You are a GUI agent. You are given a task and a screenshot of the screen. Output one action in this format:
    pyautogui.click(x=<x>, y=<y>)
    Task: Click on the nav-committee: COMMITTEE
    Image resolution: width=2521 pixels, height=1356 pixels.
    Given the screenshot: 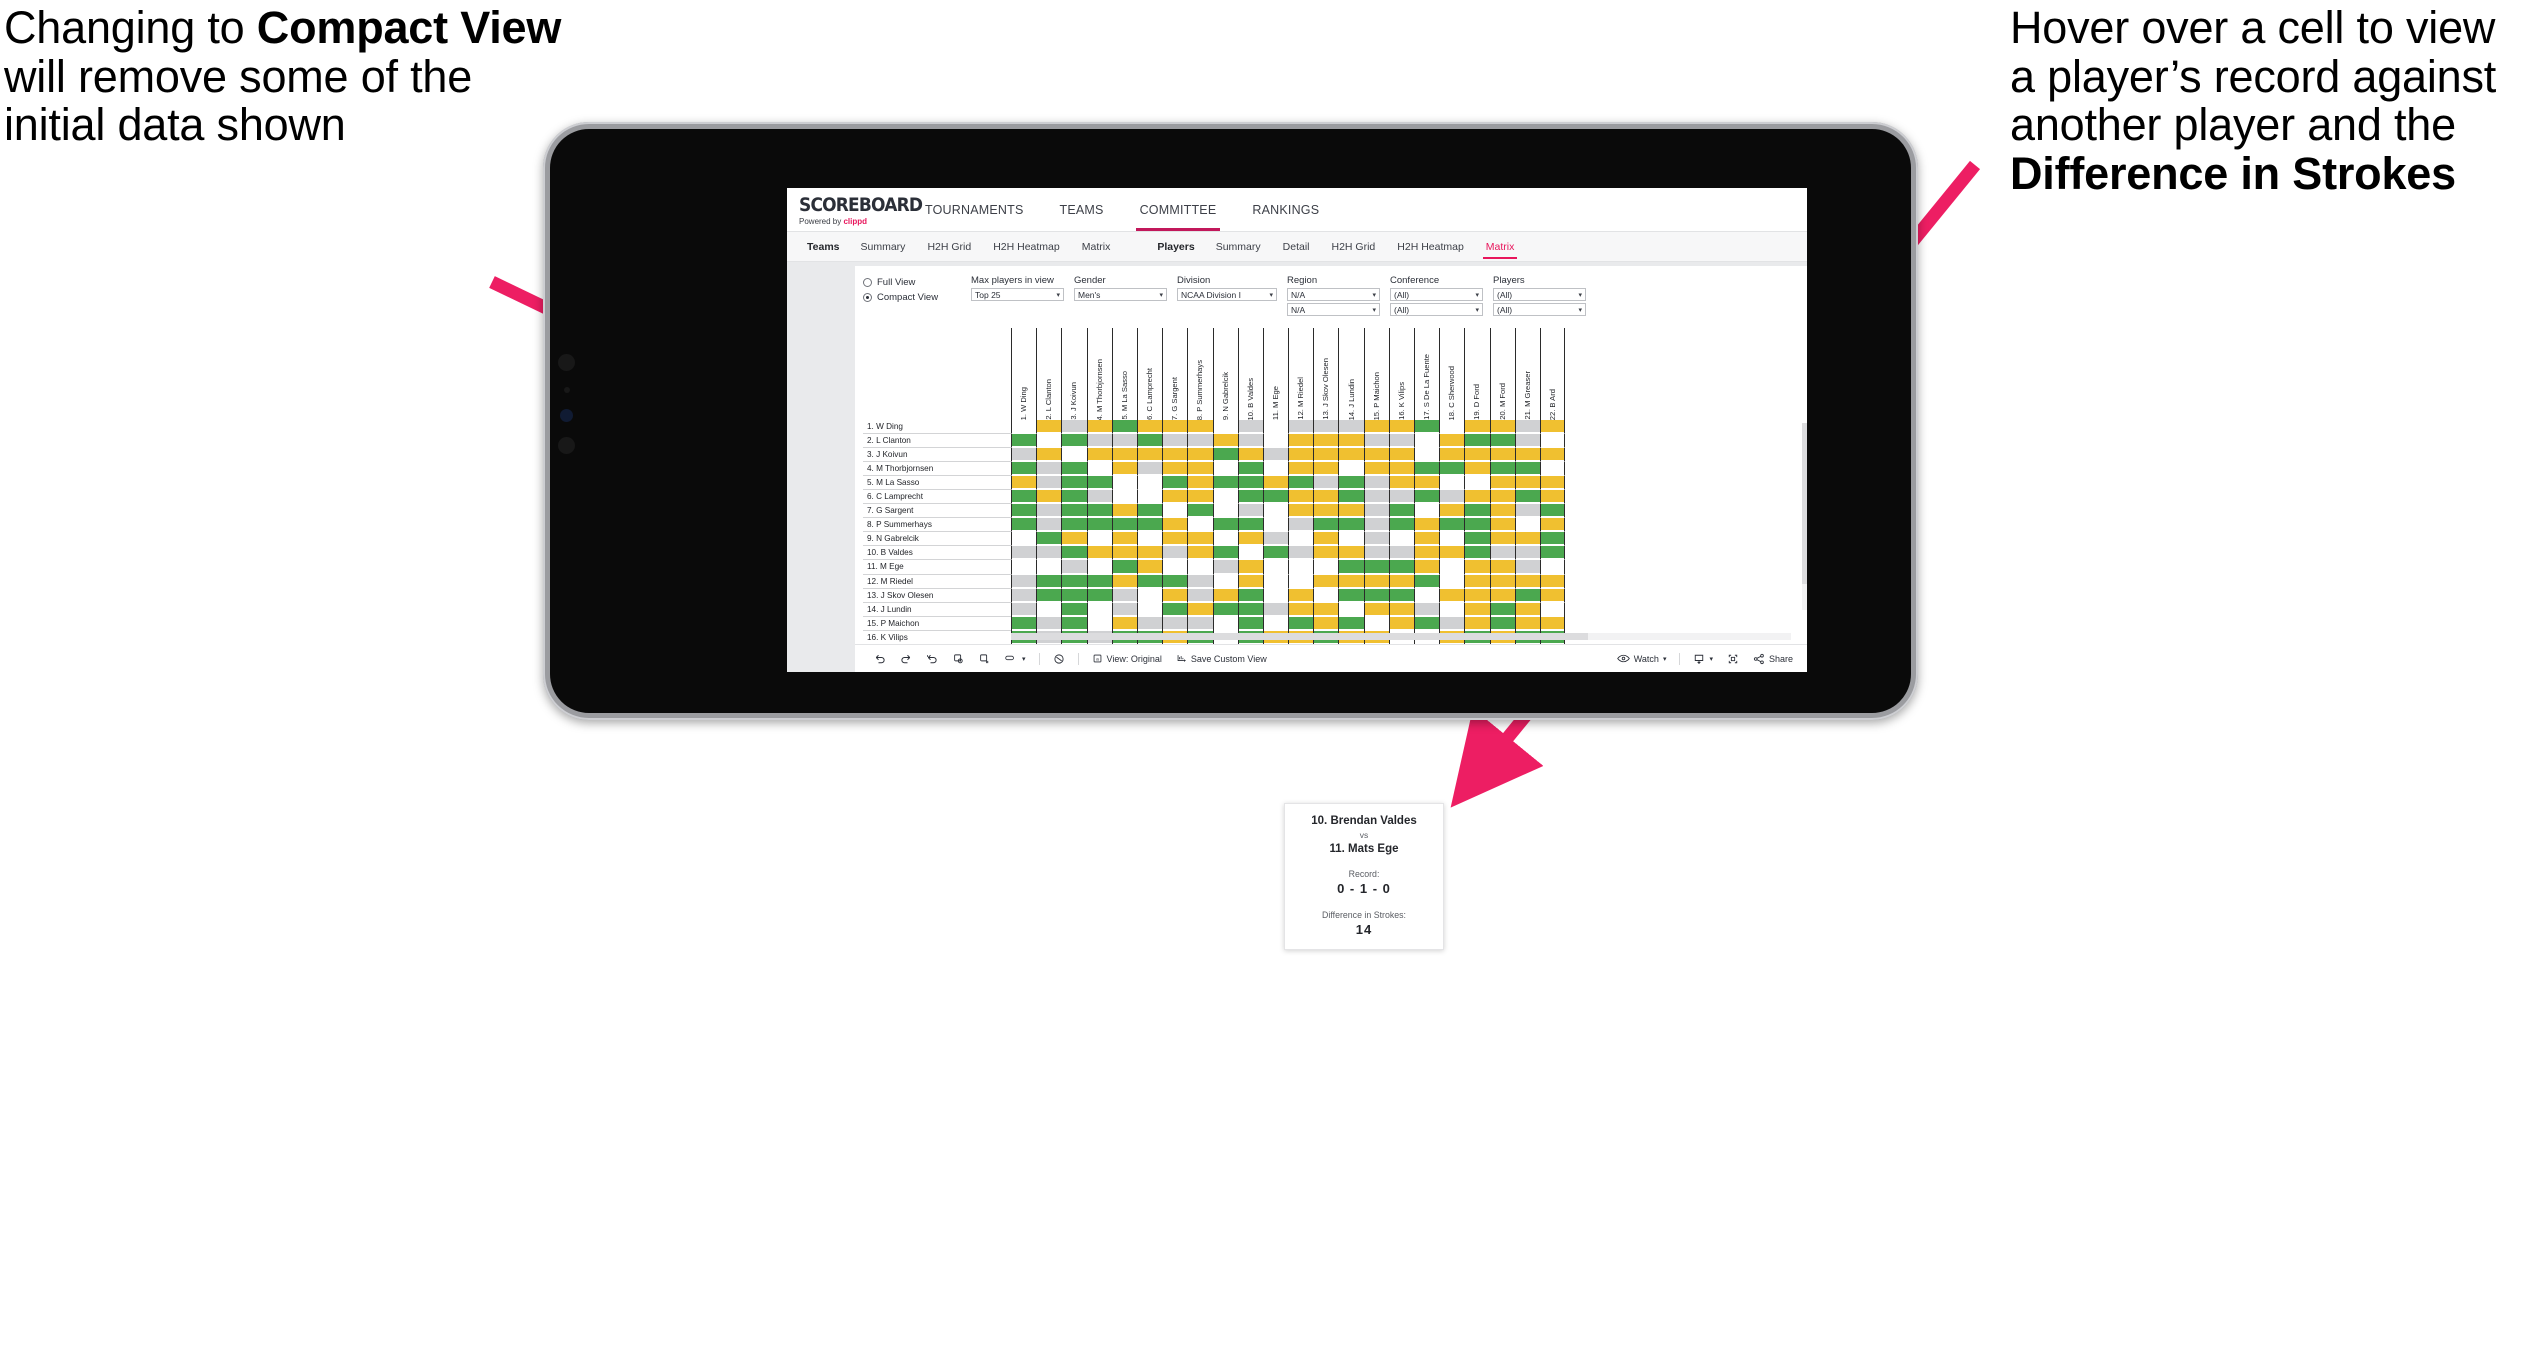 What is the action you would take?
    pyautogui.click(x=1178, y=209)
    